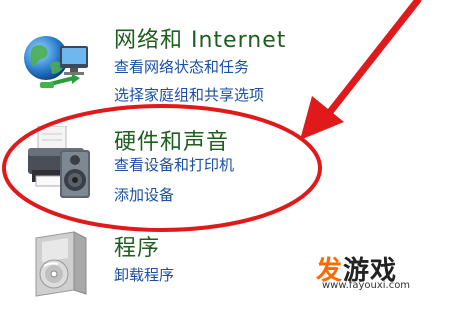  Describe the element at coordinates (144, 274) in the screenshot. I see `link-uninstall-program: 卸载程序` at that location.